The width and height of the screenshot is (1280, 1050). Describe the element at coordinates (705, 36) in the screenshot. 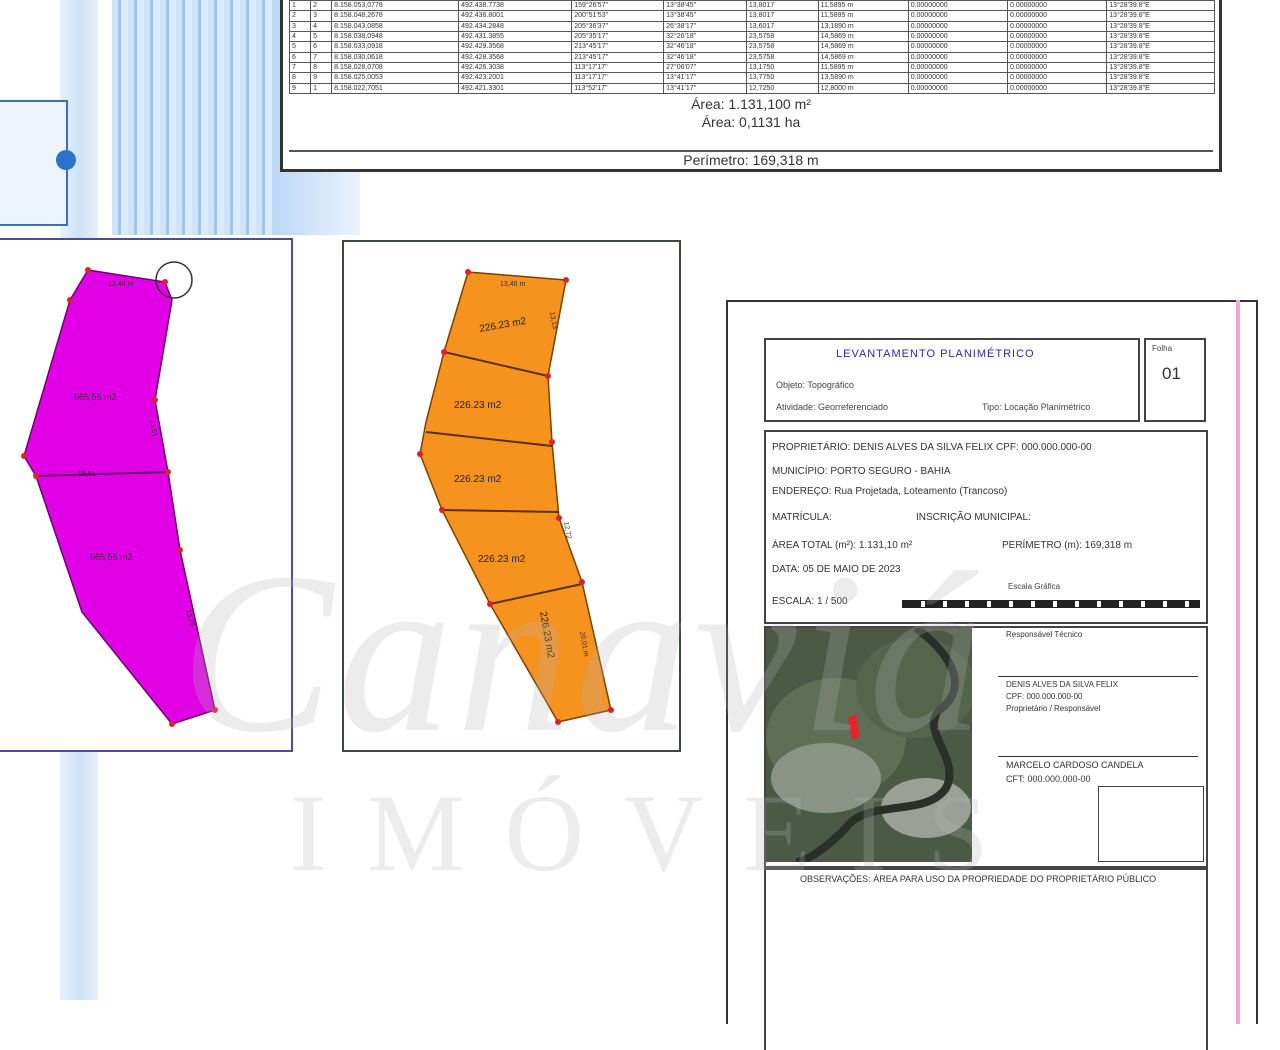

I see `table-cell: 32°26'18"` at that location.